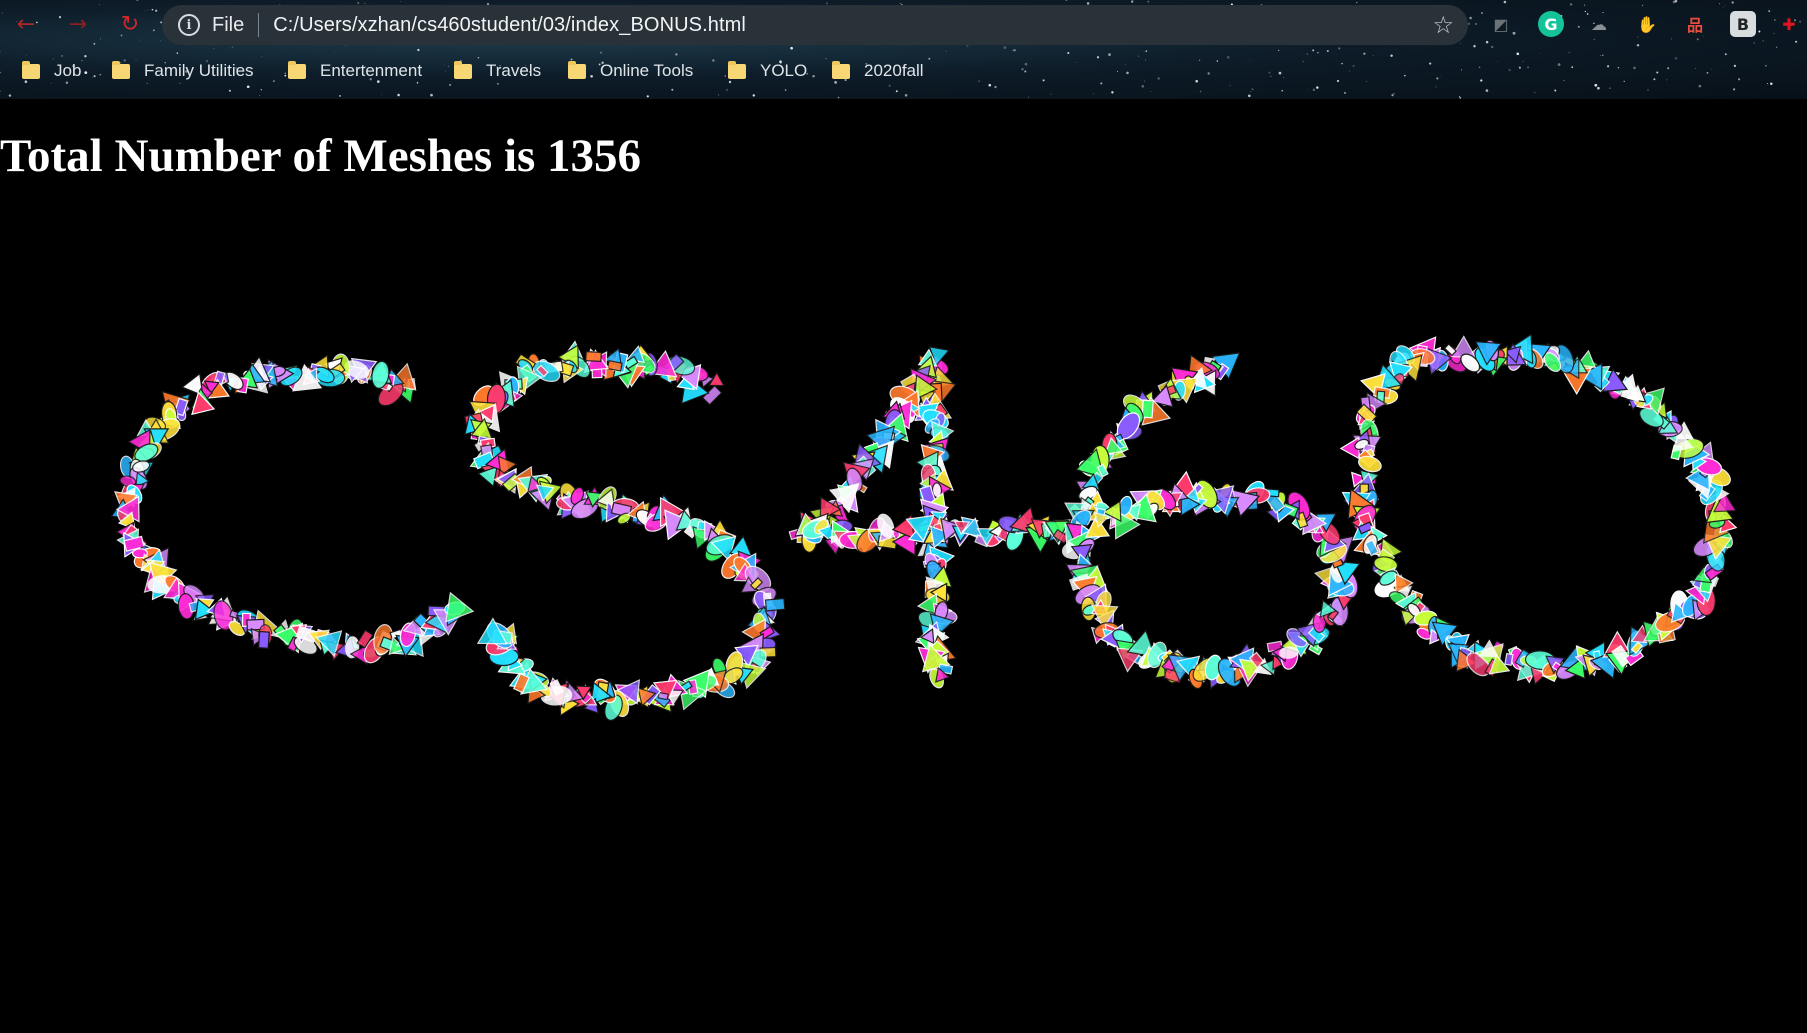 The width and height of the screenshot is (1807, 1033). I want to click on back-arrow-icon: ←, so click(26, 24).